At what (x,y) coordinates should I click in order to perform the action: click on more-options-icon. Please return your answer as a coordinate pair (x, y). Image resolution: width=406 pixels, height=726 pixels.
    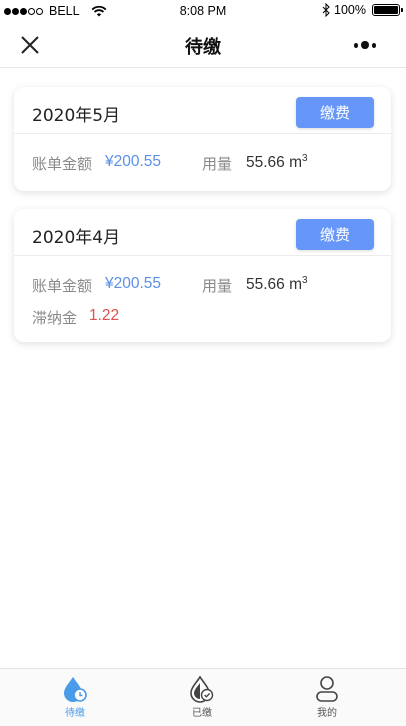
    Looking at the image, I should click on (365, 45).